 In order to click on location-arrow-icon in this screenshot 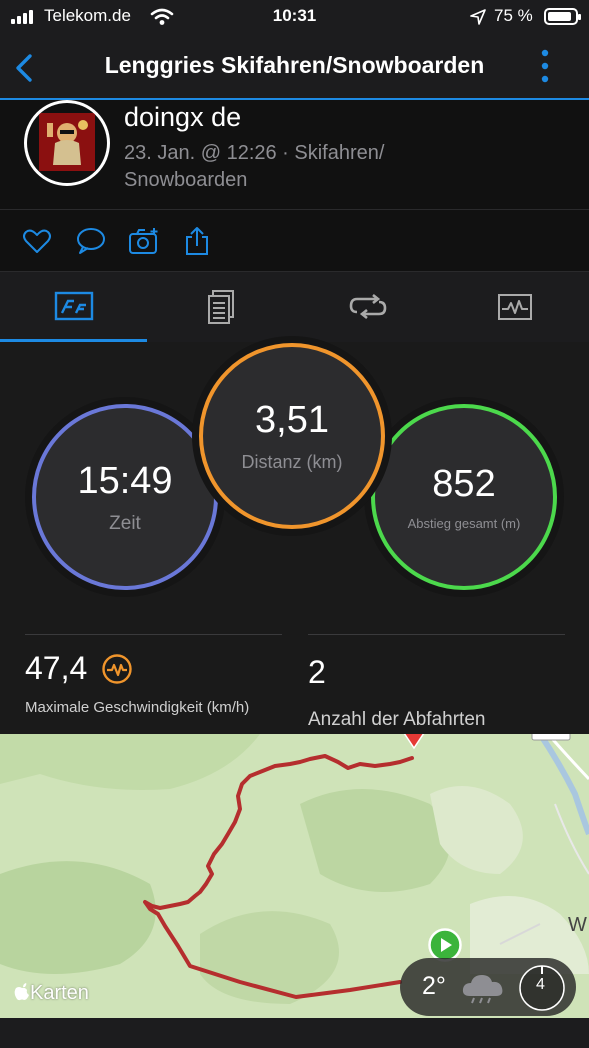, I will do `click(478, 17)`.